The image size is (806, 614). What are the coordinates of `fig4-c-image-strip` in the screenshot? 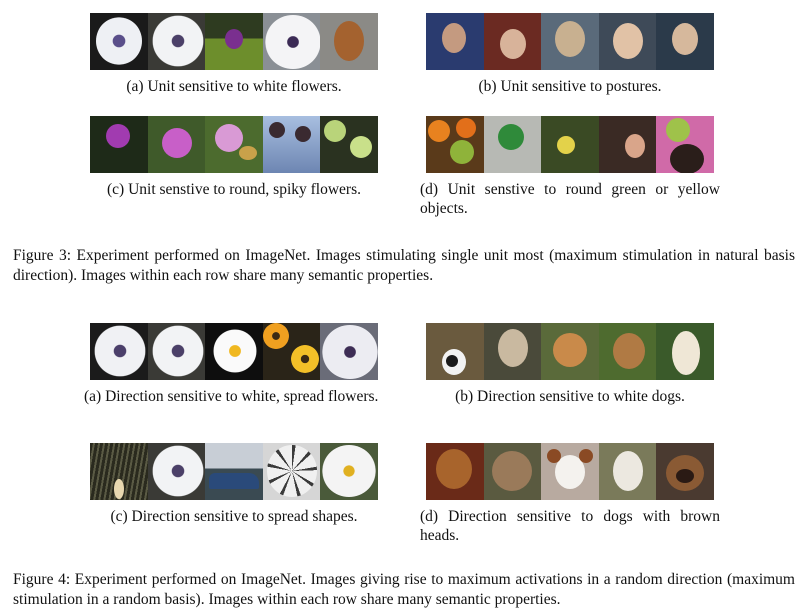 It's located at (234, 471).